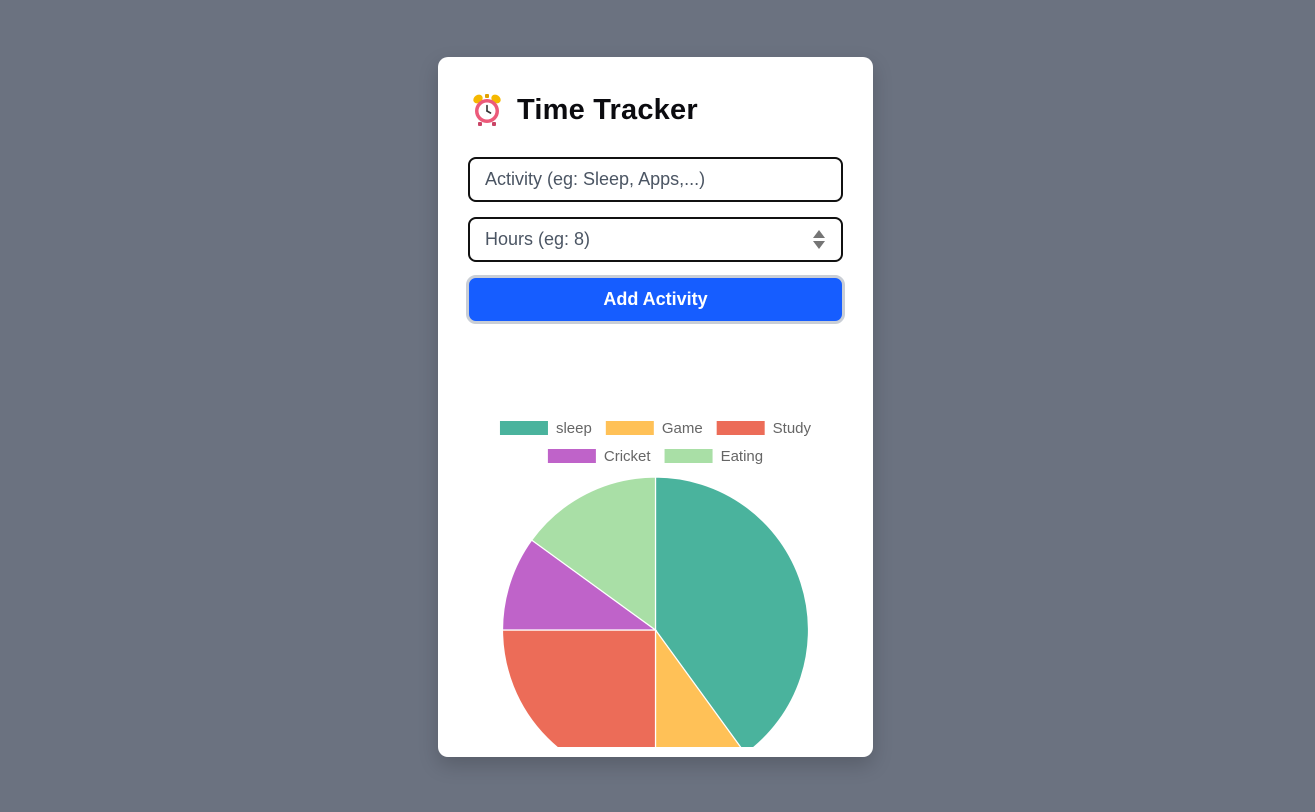 The image size is (1315, 812). I want to click on legend-swatch-cricket, so click(571, 456).